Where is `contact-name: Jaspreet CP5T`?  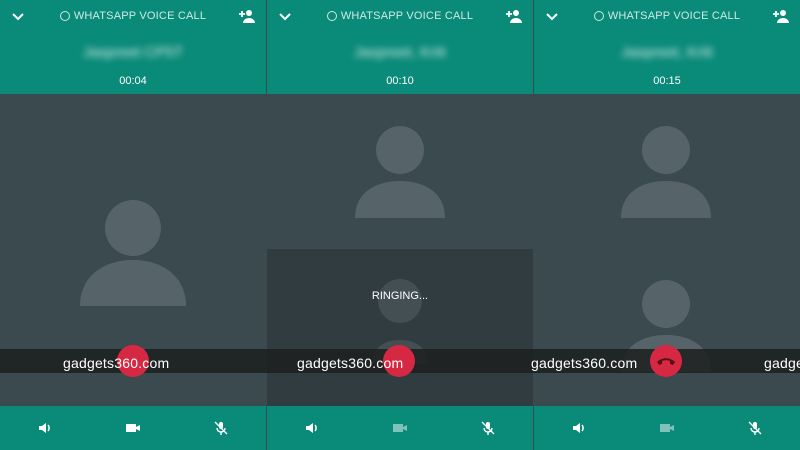
contact-name: Jaspreet CP5T is located at coordinates (133, 52).